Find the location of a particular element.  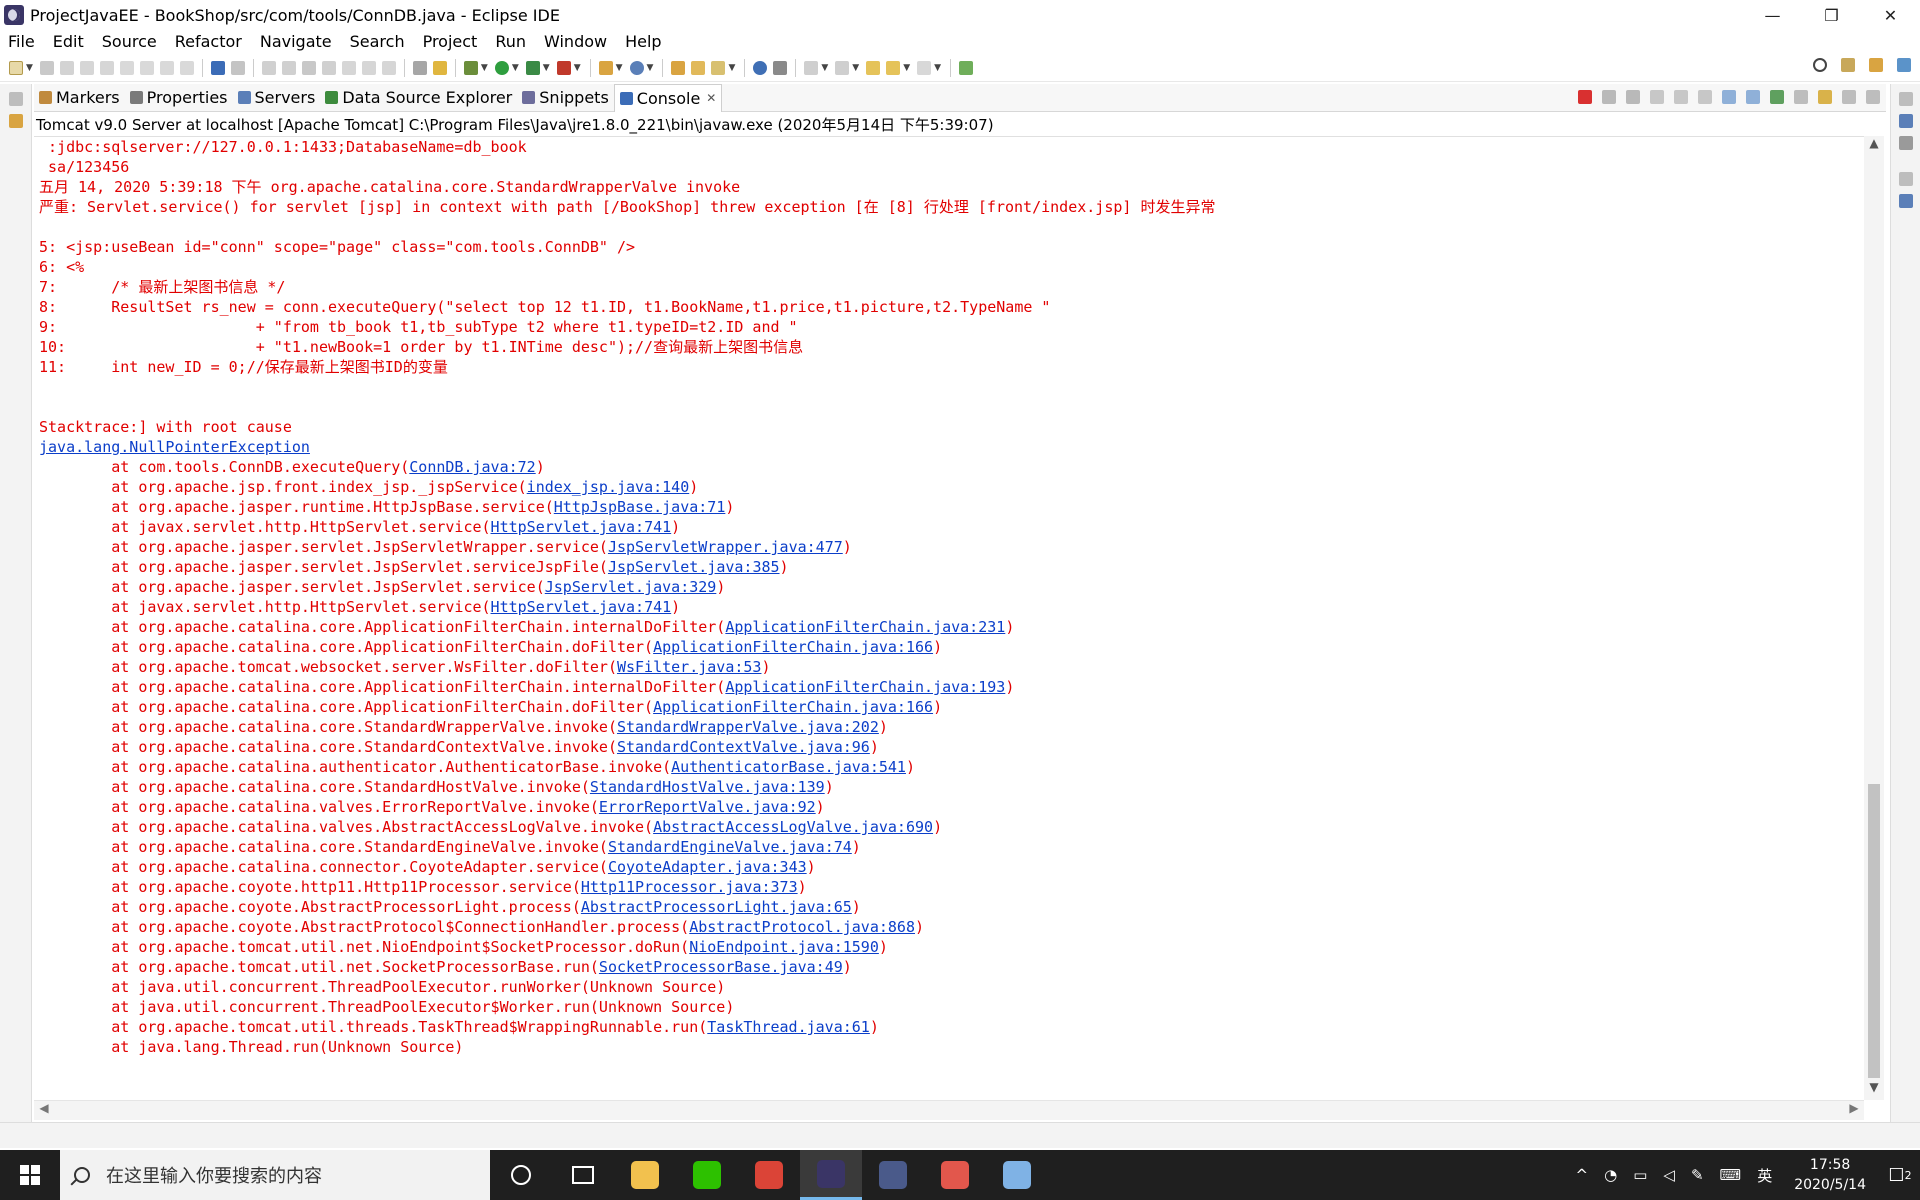

print-icon is located at coordinates (86, 67).